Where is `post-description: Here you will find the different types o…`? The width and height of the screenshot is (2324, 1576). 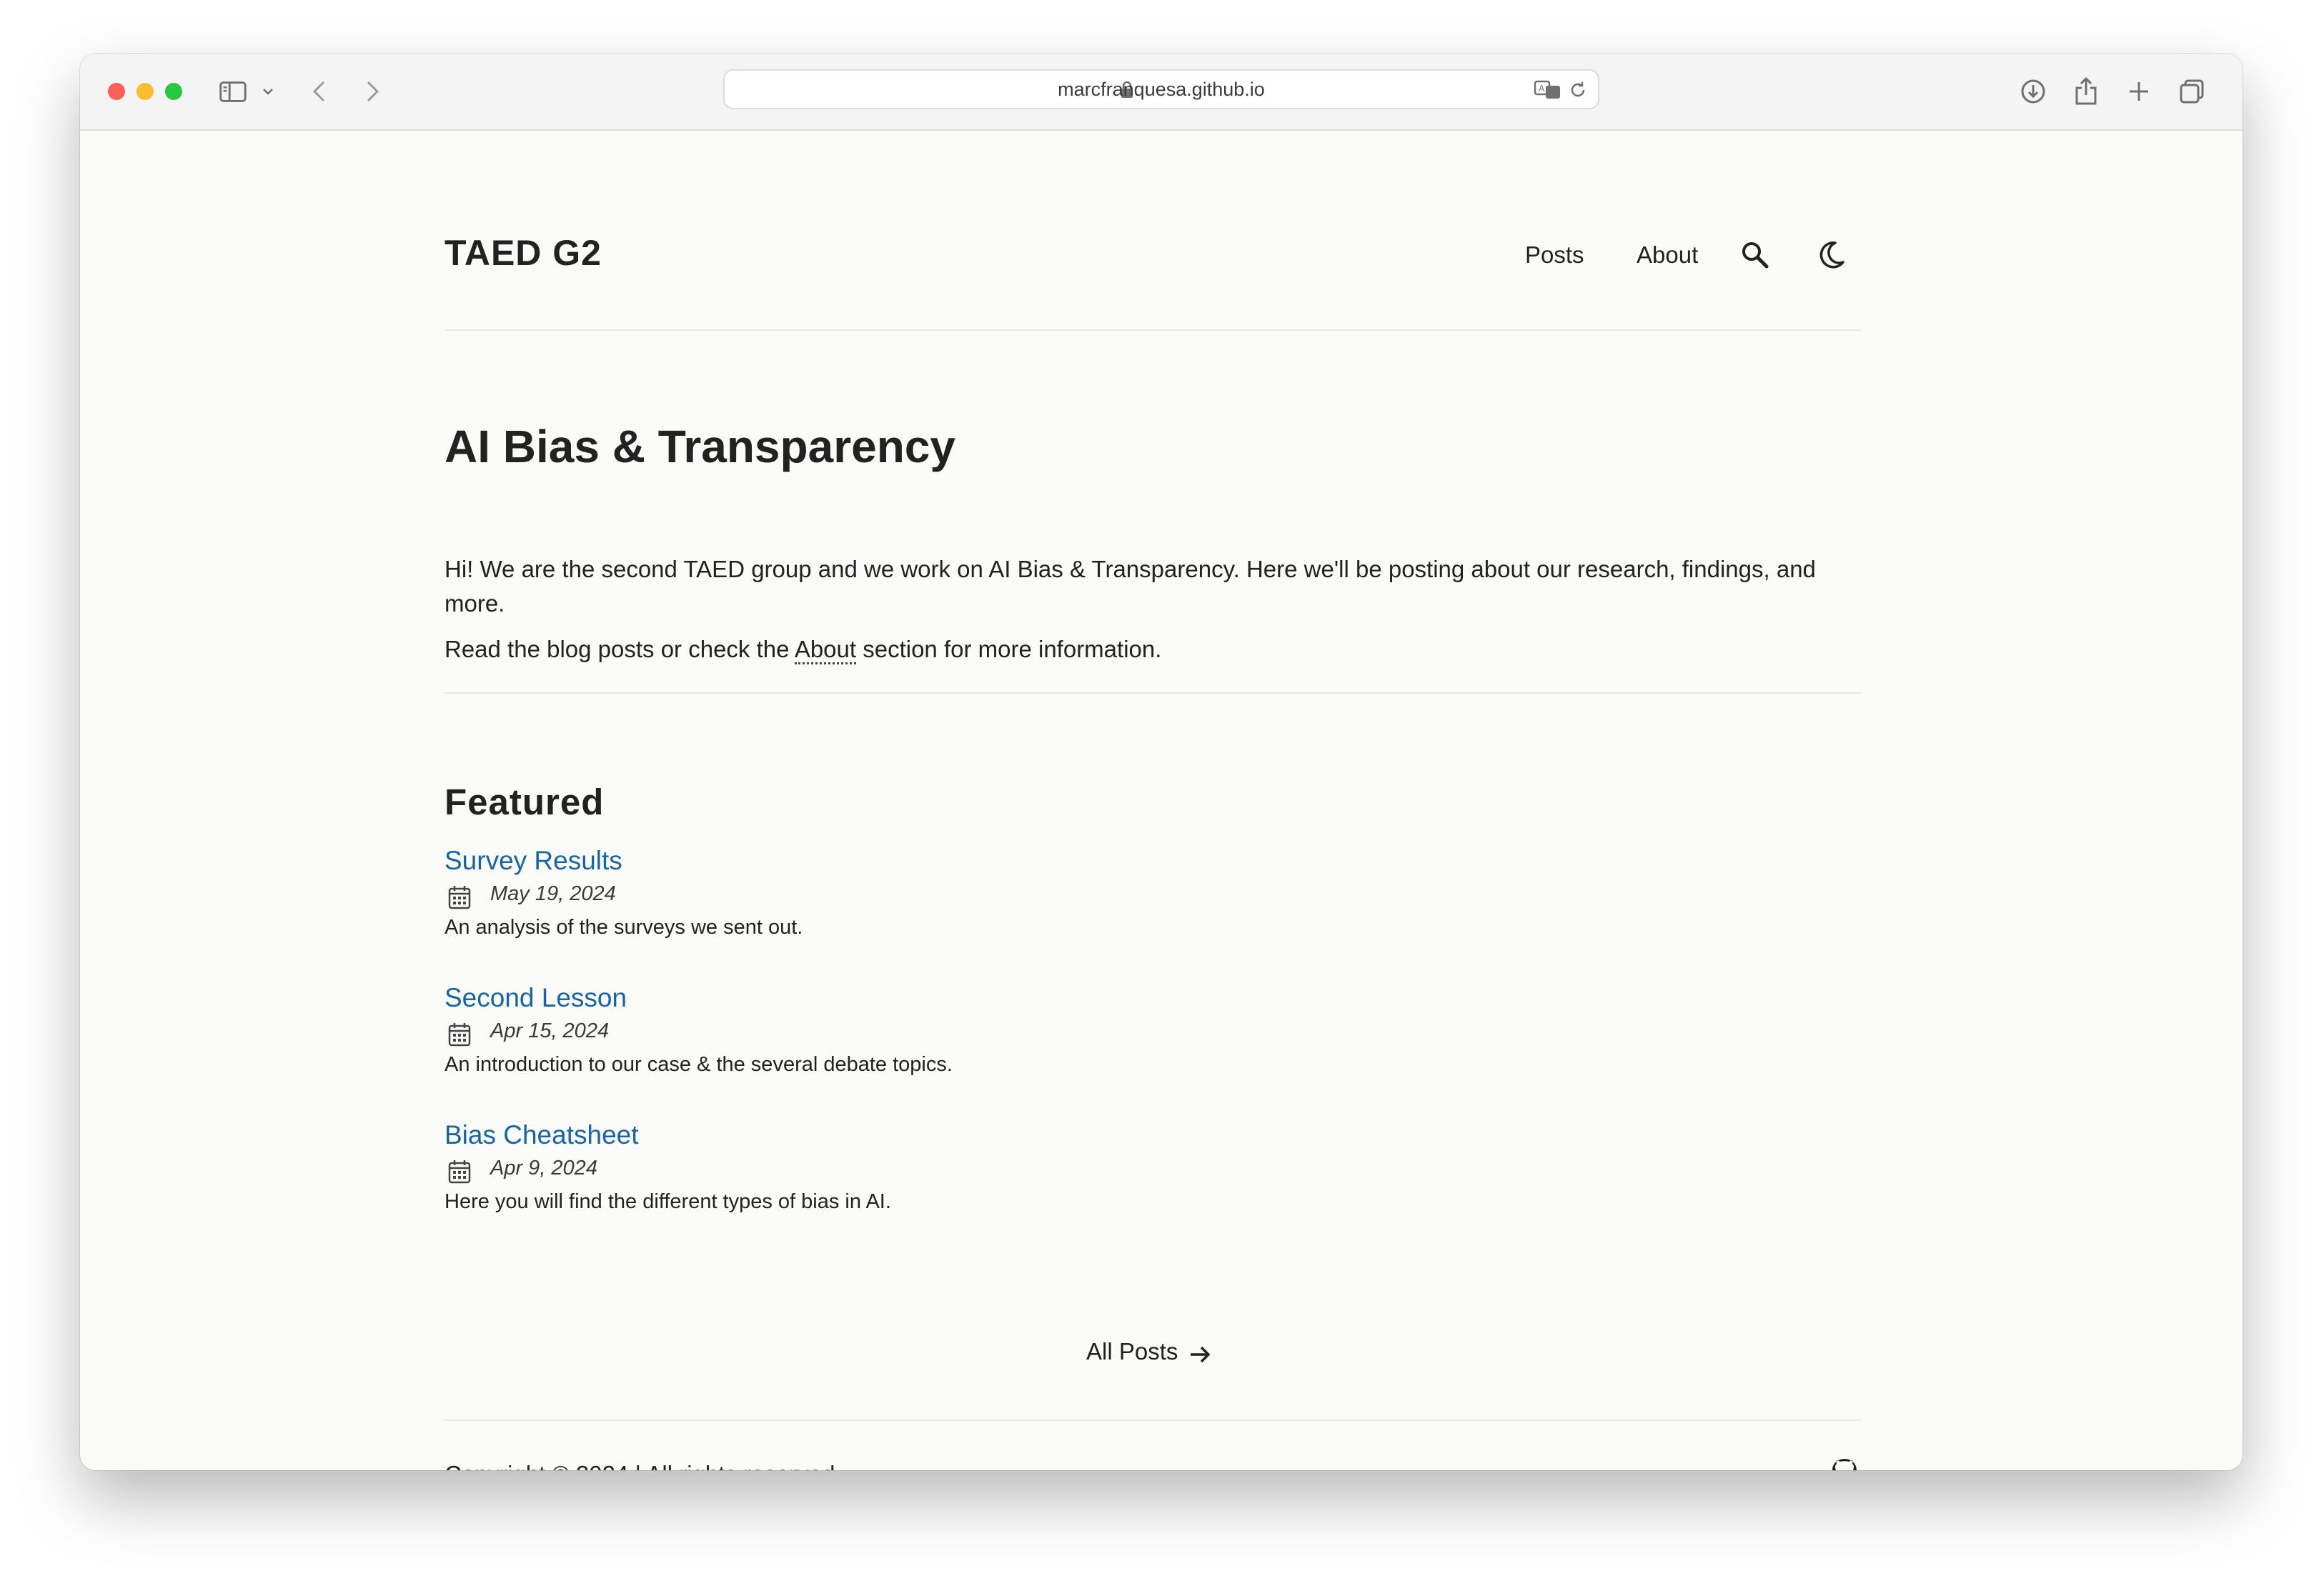 post-description: Here you will find the different types o… is located at coordinates (668, 1201).